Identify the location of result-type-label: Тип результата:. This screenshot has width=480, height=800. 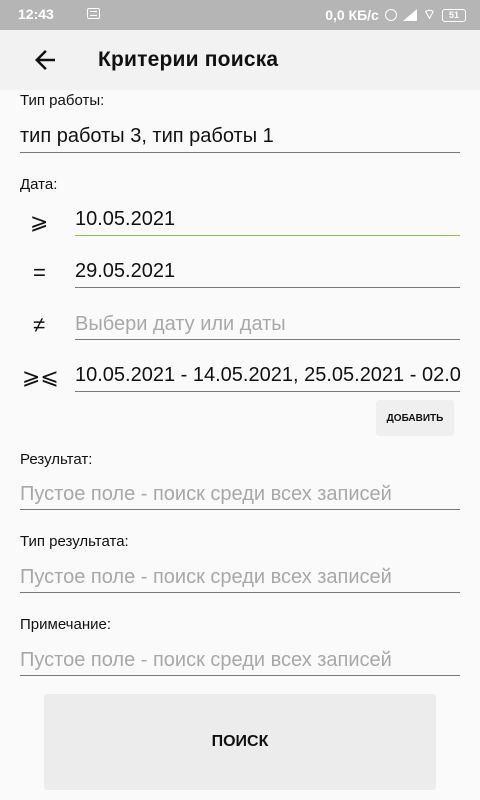
(74, 541).